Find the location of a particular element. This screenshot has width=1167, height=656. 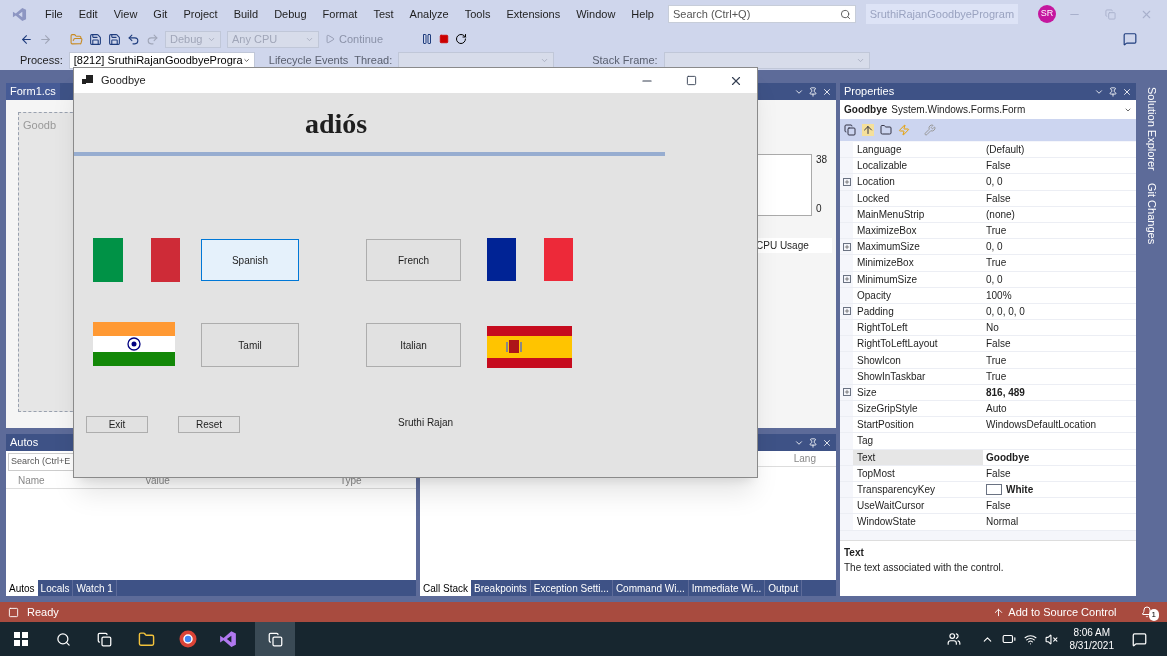

language-button: Spanish is located at coordinates (250, 260).